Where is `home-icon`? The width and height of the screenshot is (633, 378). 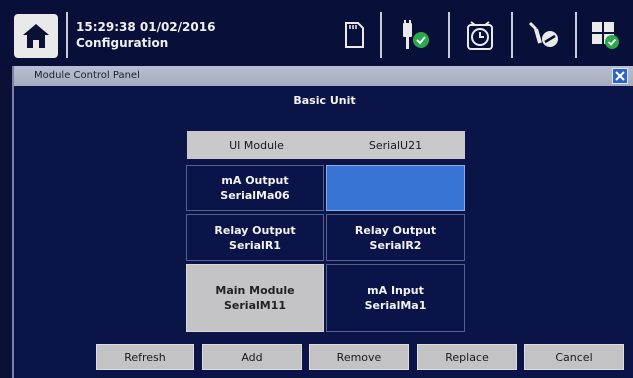 home-icon is located at coordinates (36, 36).